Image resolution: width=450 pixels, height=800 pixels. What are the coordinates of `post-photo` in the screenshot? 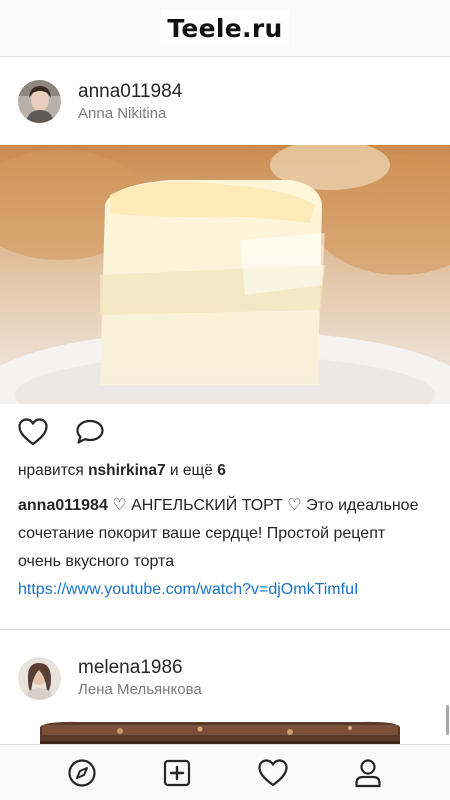 It's located at (225, 732).